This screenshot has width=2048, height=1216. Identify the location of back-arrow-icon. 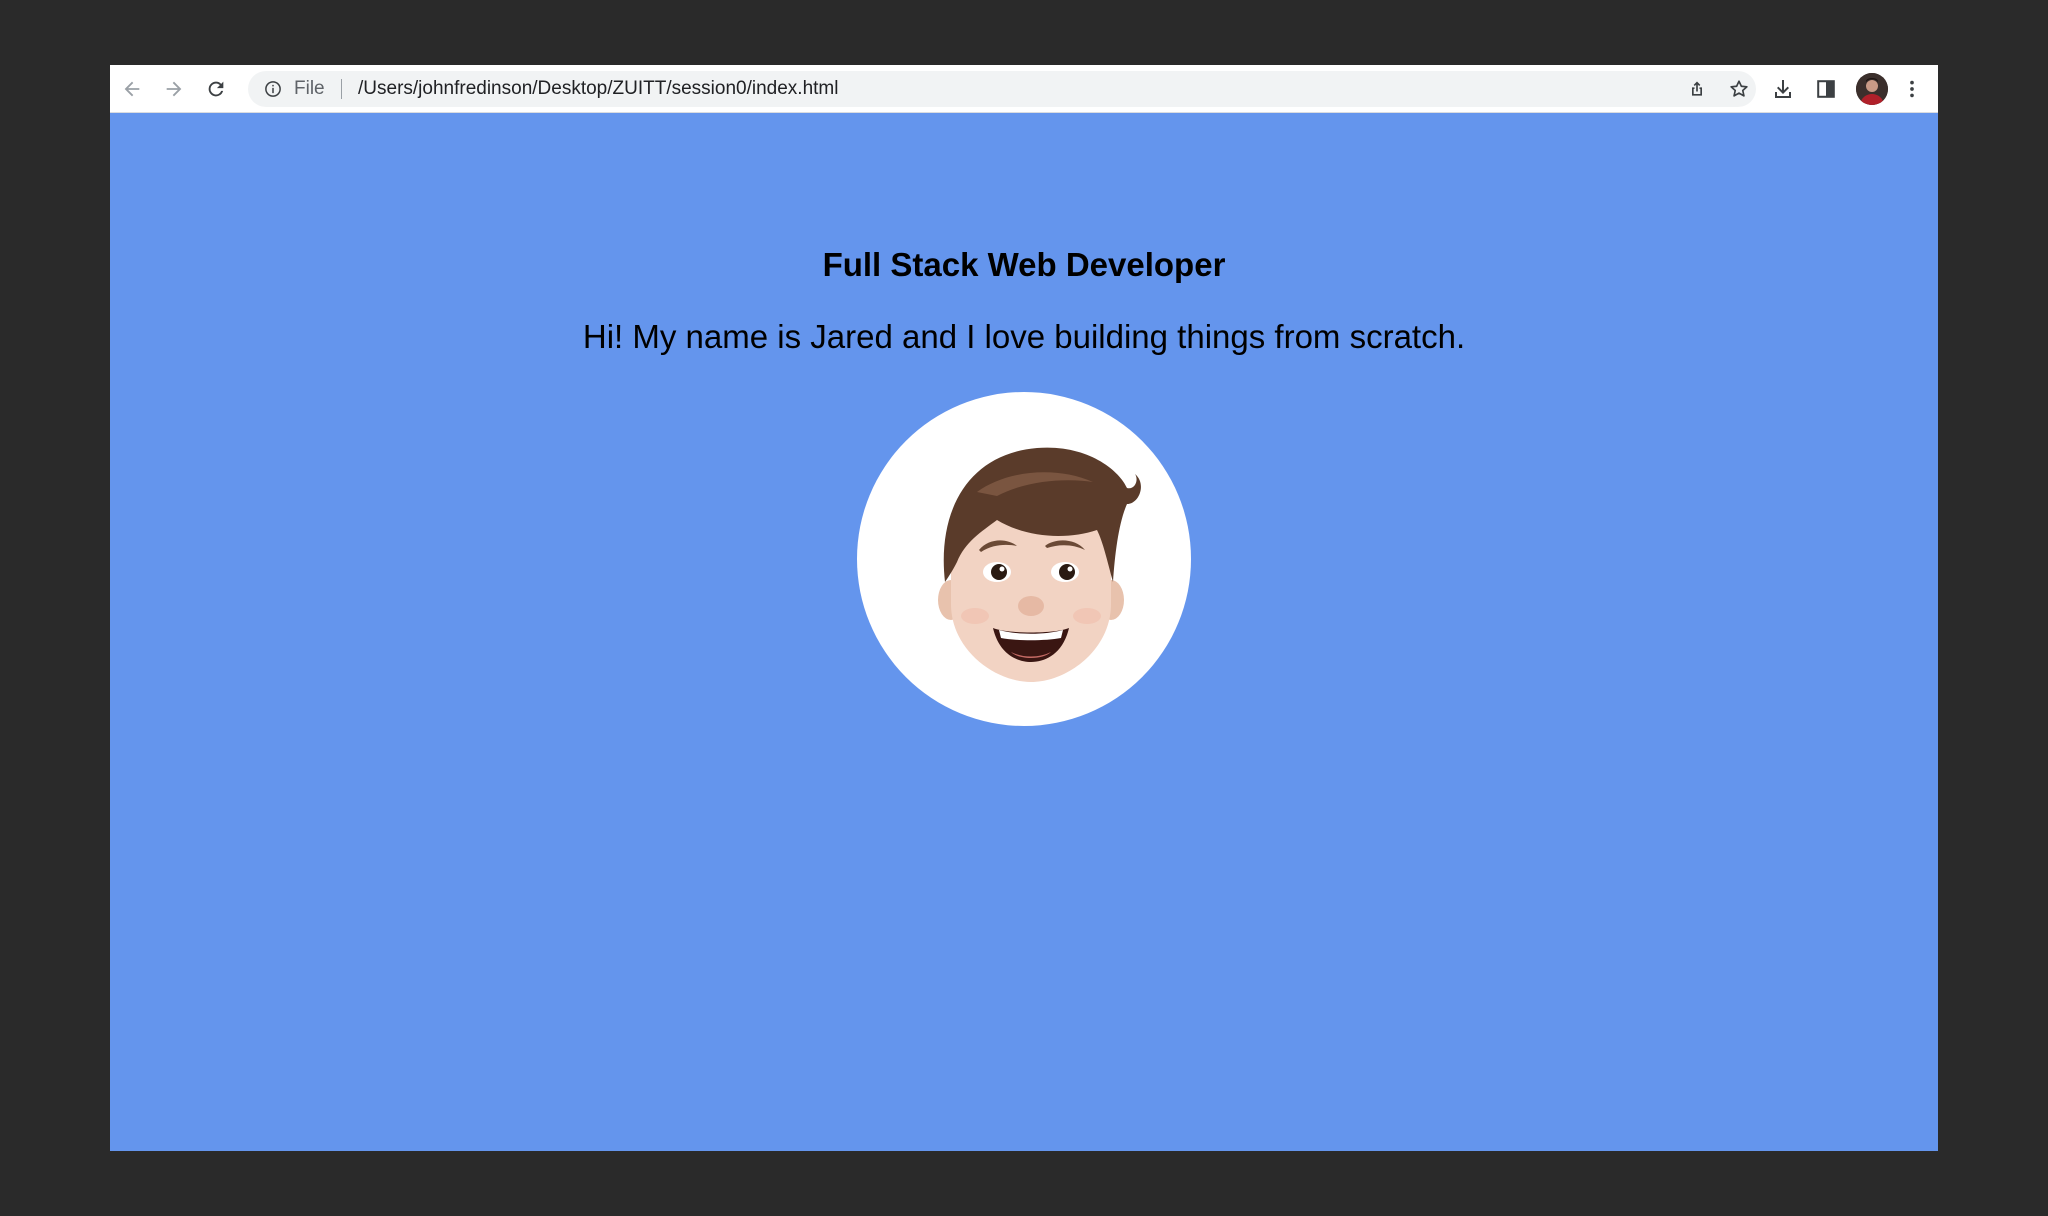
(132, 89).